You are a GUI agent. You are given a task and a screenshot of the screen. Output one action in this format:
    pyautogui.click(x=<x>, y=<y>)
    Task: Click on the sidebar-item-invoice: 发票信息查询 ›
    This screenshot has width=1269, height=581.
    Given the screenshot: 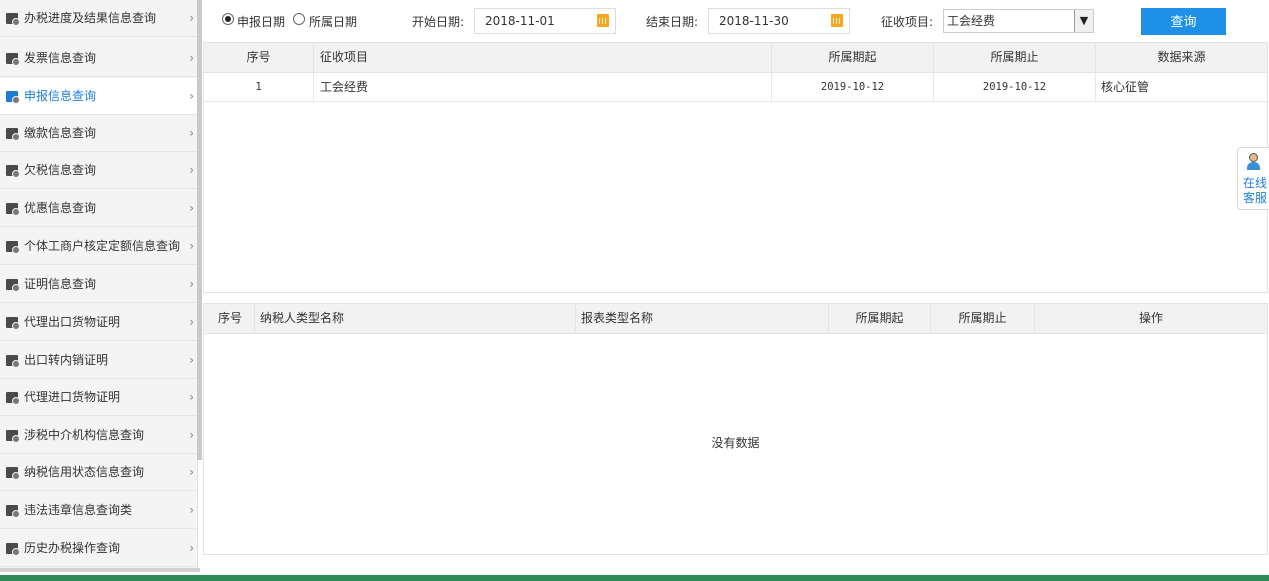 What is the action you would take?
    pyautogui.click(x=98, y=58)
    